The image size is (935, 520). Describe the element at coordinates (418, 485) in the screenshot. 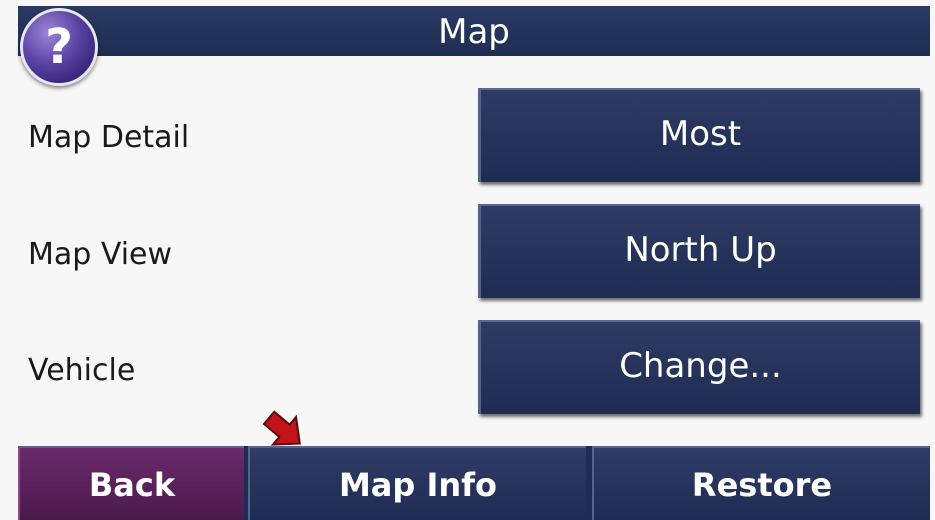

I see `map-info-button-label: Map Info` at that location.